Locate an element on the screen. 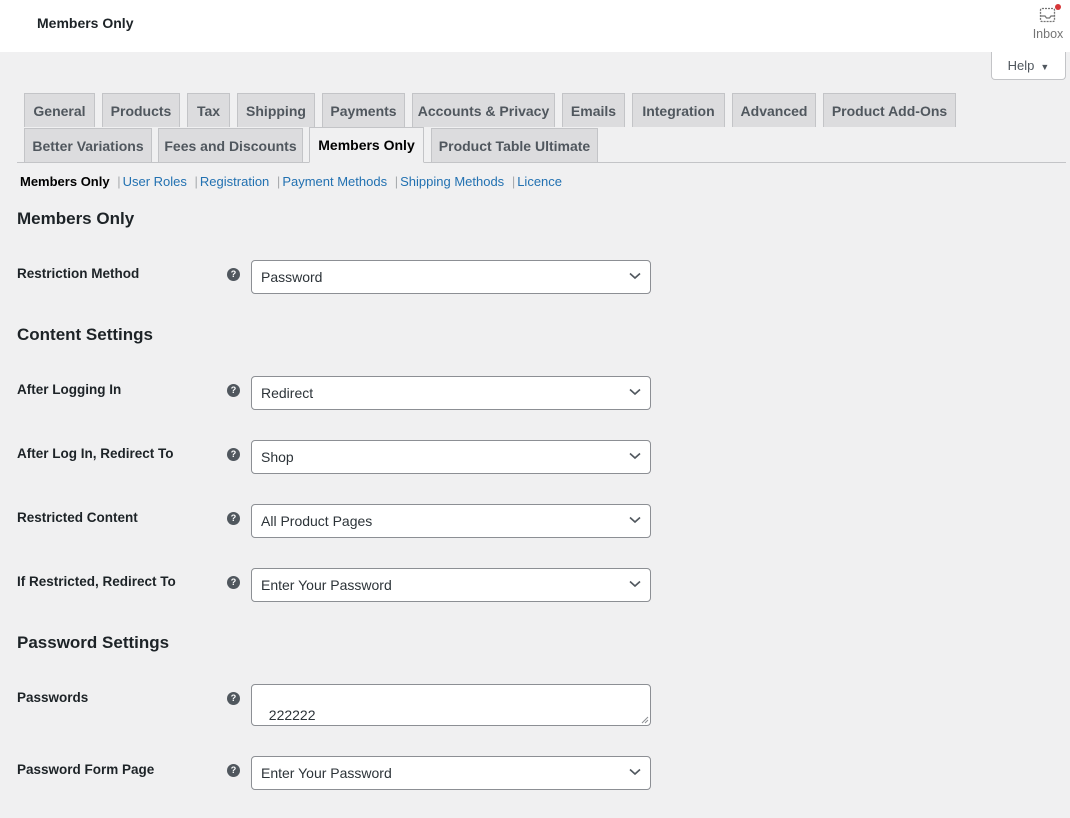  subnav-registration: Registration is located at coordinates (234, 181).